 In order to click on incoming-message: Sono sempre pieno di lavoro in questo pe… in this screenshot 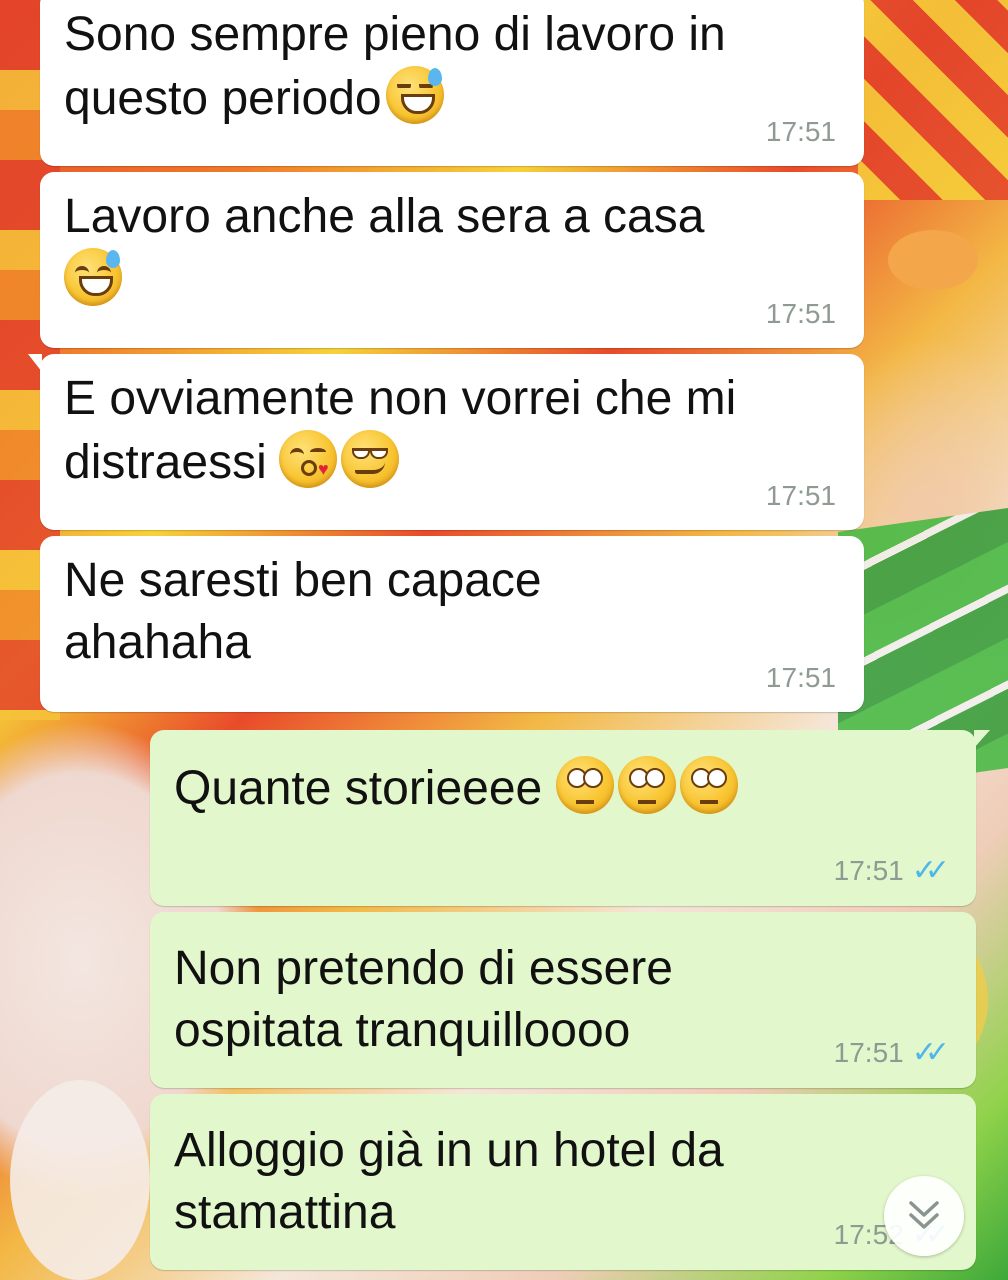, I will do `click(452, 83)`.